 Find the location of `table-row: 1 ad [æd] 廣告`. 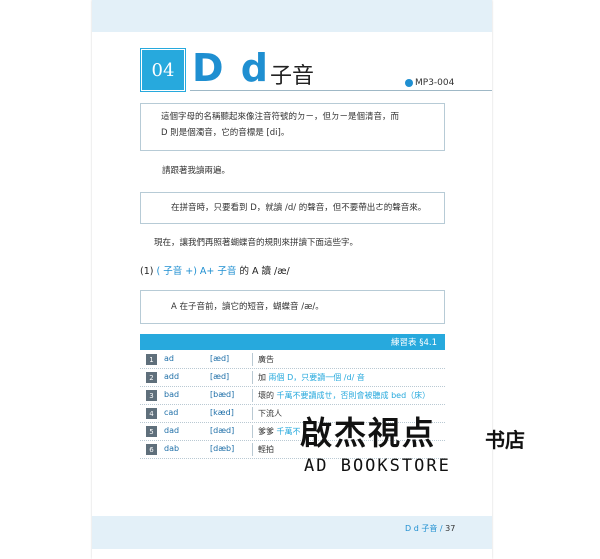

table-row: 1 ad [æd] 廣告 is located at coordinates (292, 360).